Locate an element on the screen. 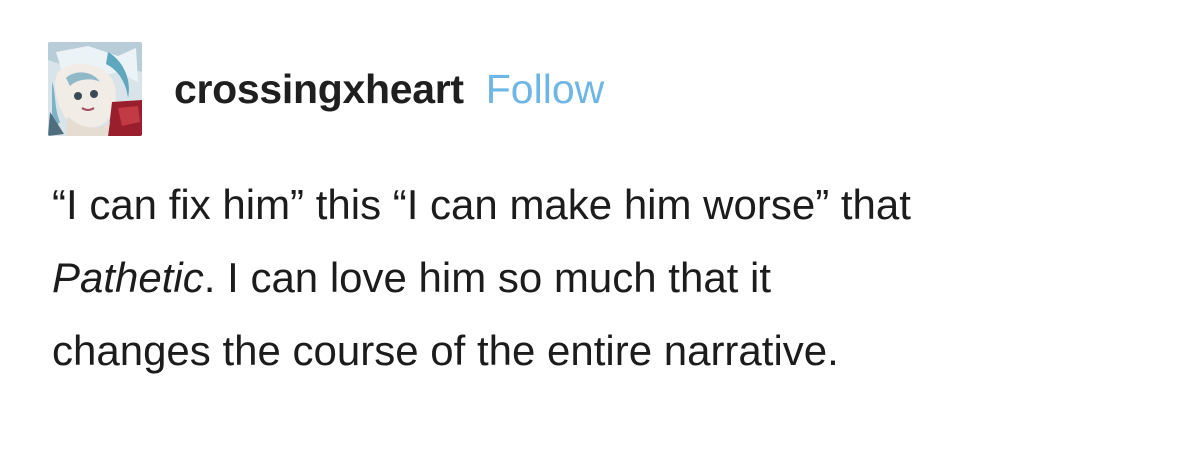 This screenshot has width=1200, height=464. anime-character-avatar-icon is located at coordinates (95, 89).